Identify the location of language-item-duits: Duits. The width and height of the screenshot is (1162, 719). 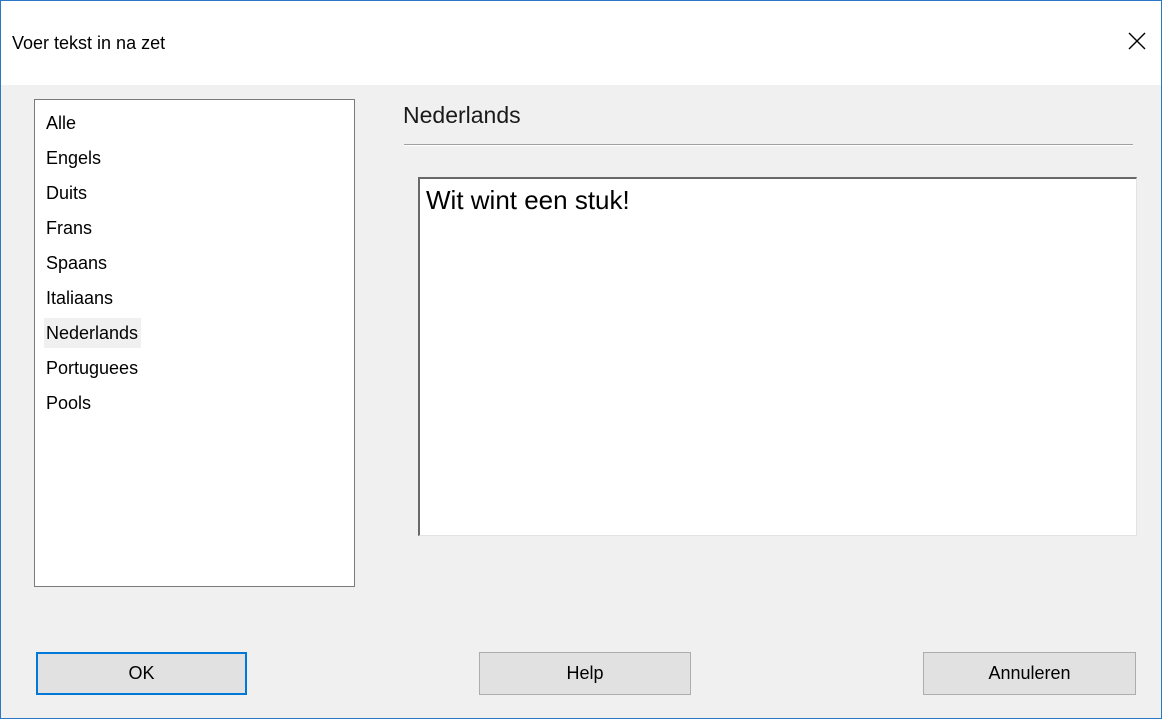
(194, 193).